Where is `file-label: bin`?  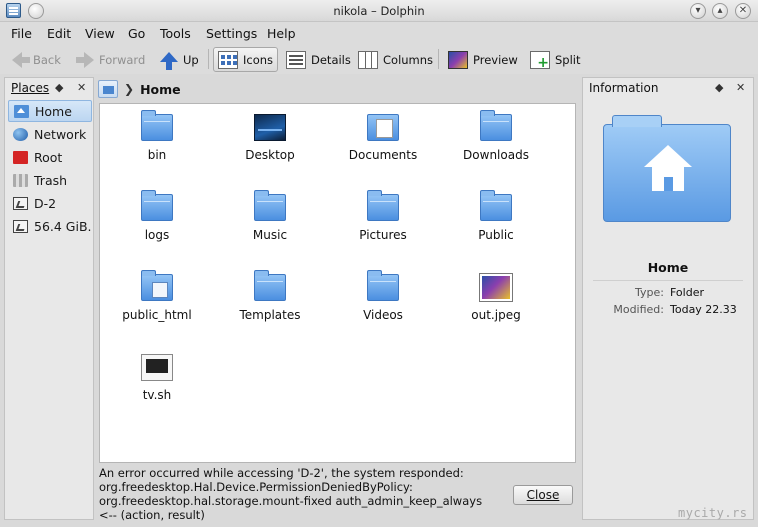
file-label: bin is located at coordinates (157, 155).